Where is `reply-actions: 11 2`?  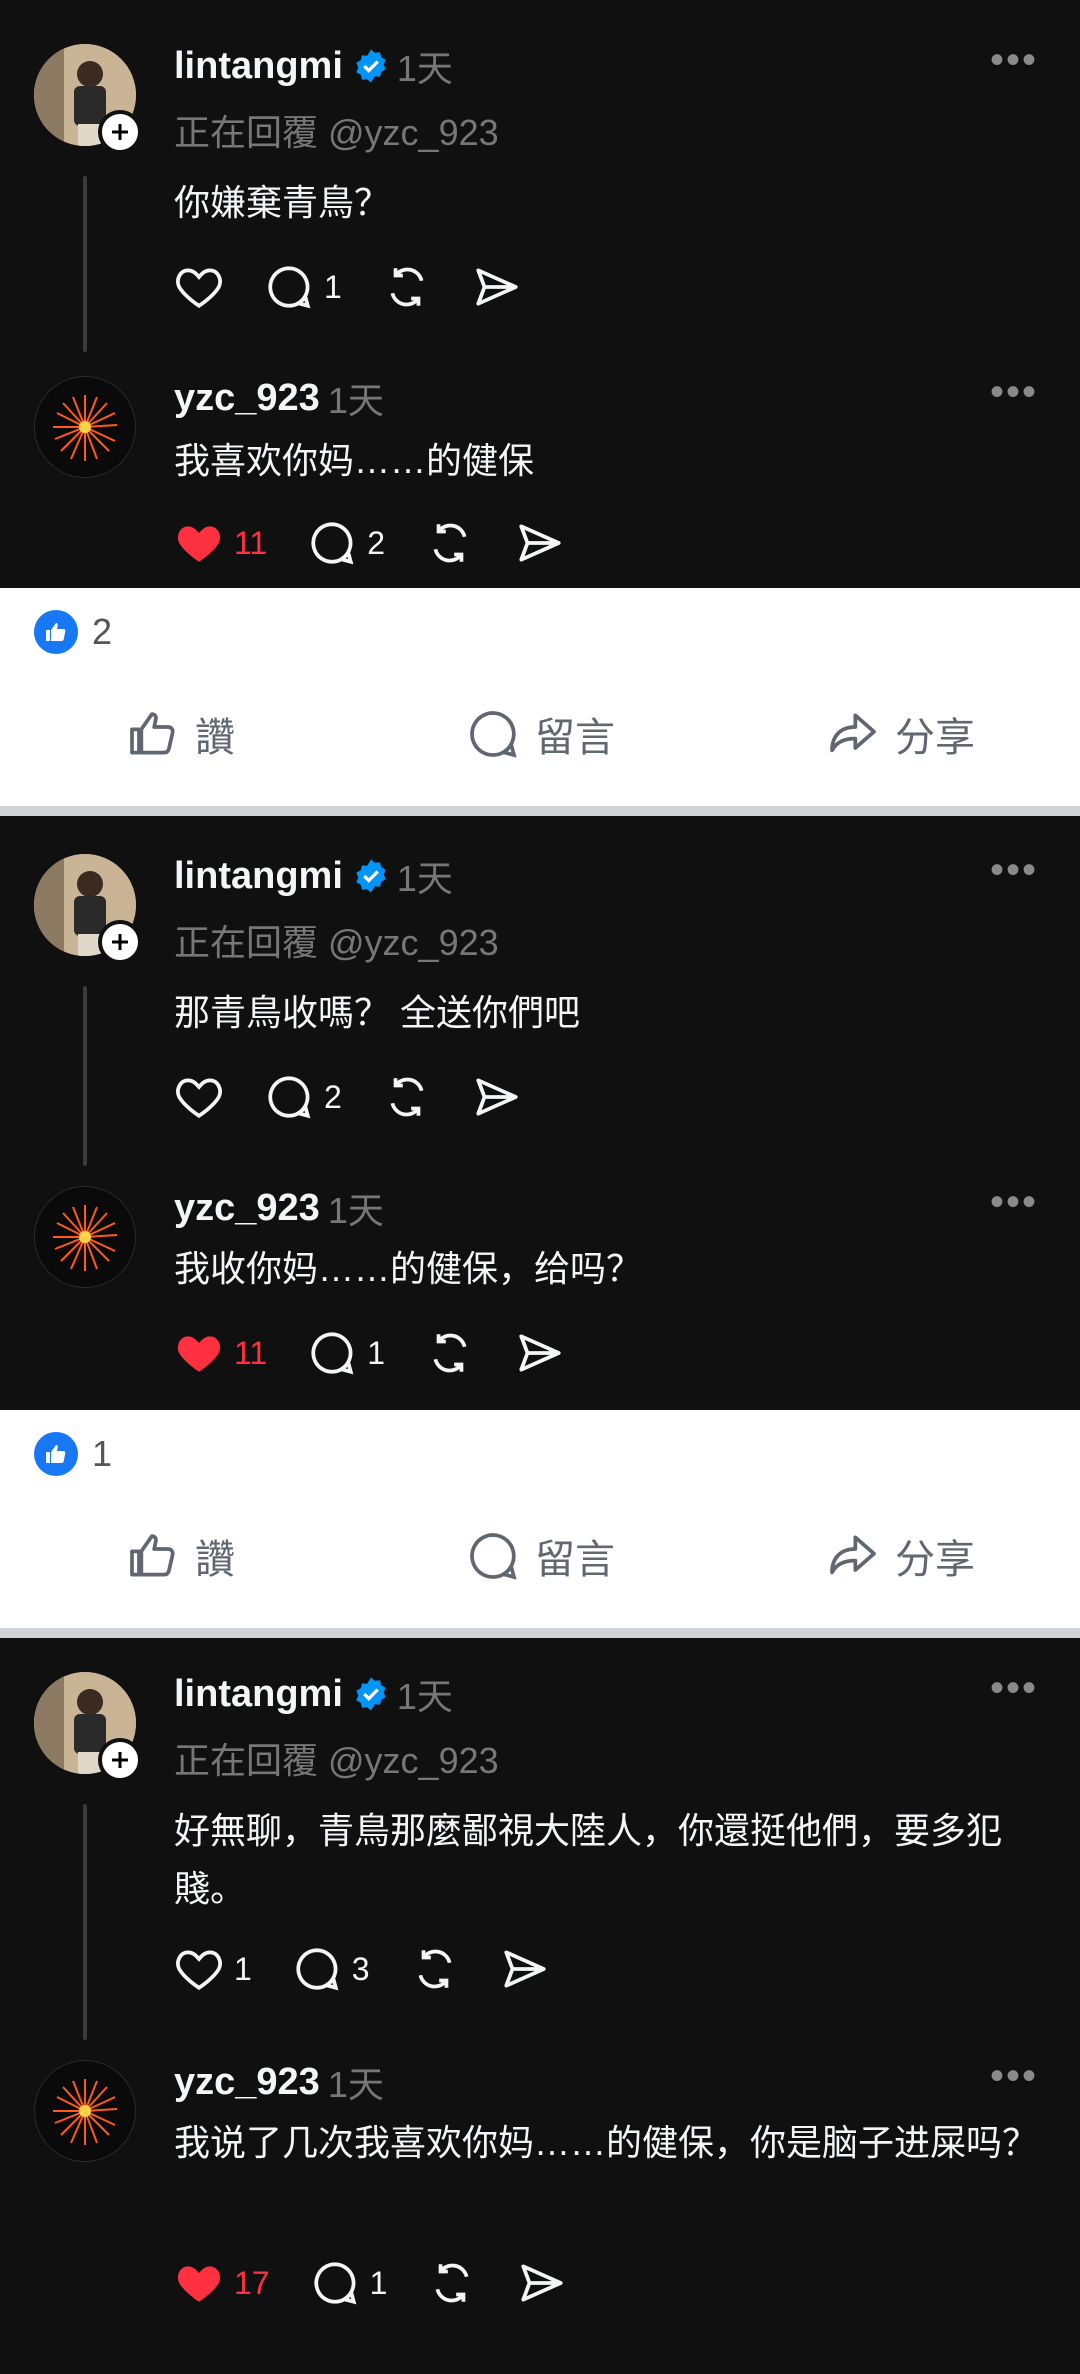 reply-actions: 11 2 is located at coordinates (389, 543).